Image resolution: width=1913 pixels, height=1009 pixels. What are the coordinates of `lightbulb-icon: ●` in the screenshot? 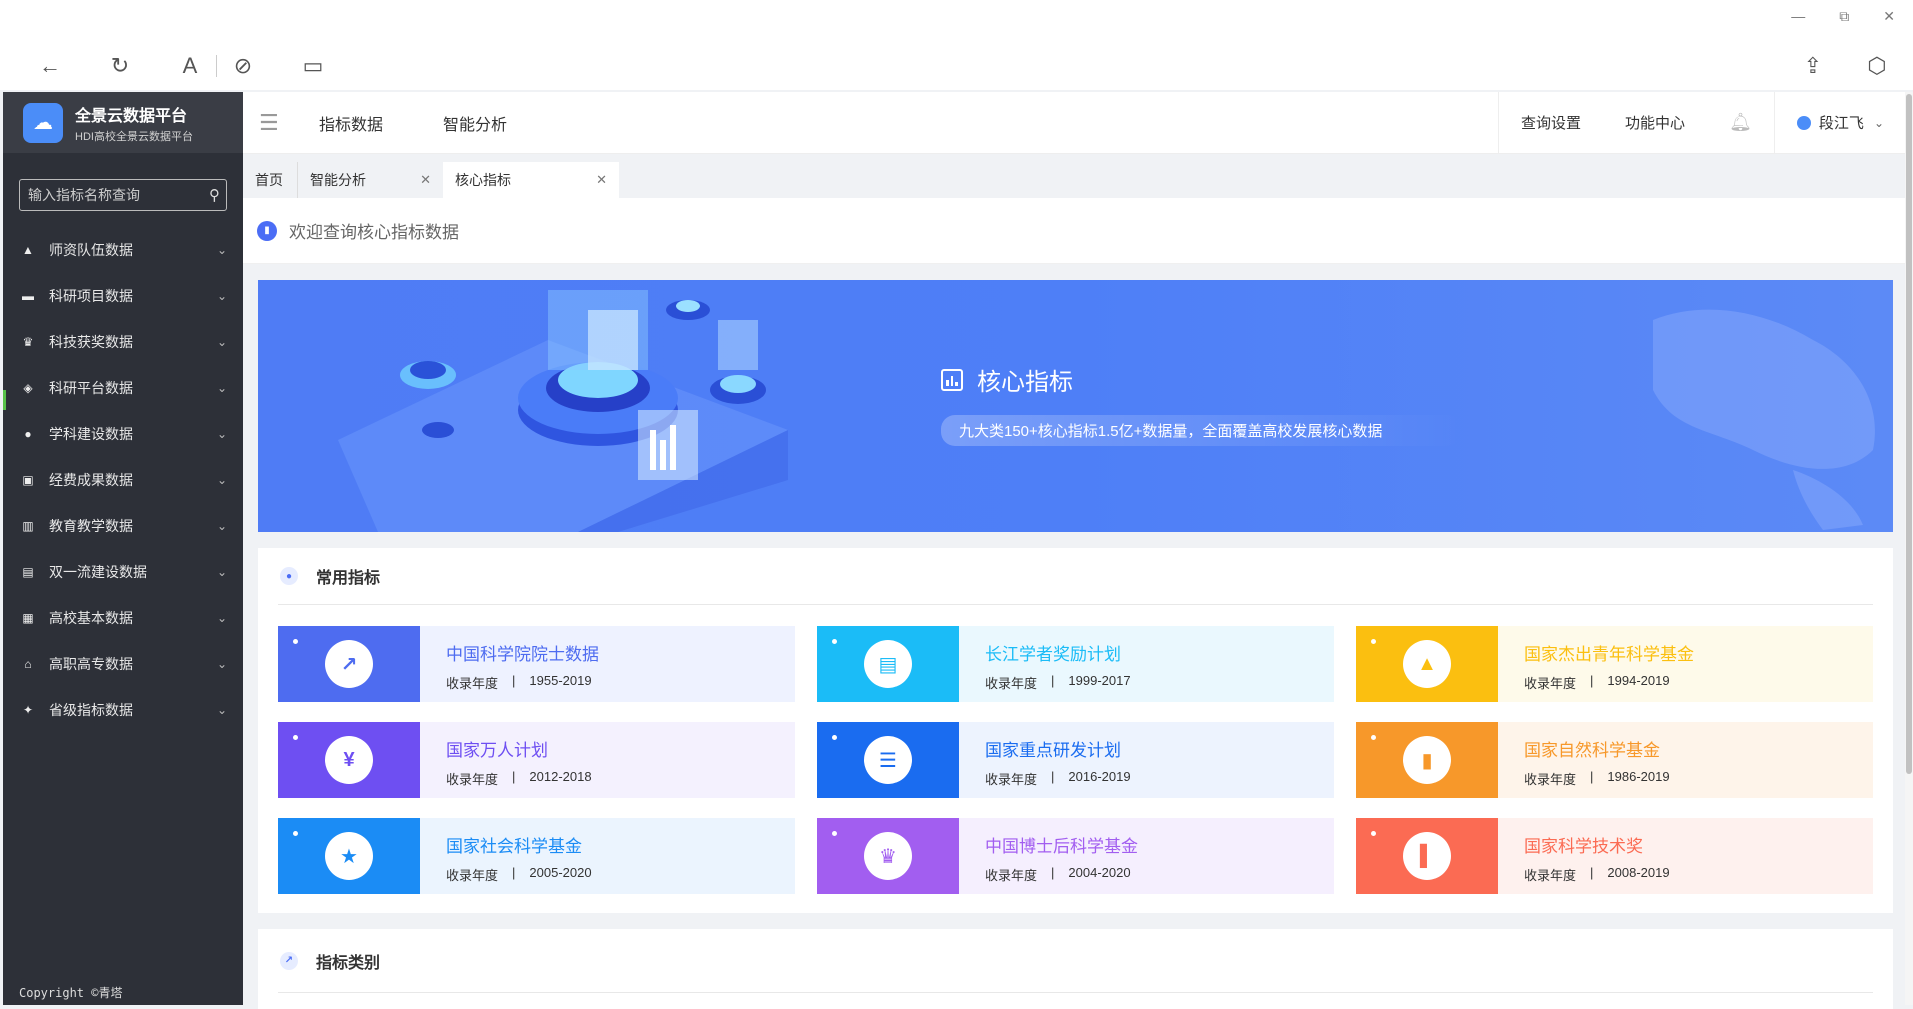 It's located at (289, 576).